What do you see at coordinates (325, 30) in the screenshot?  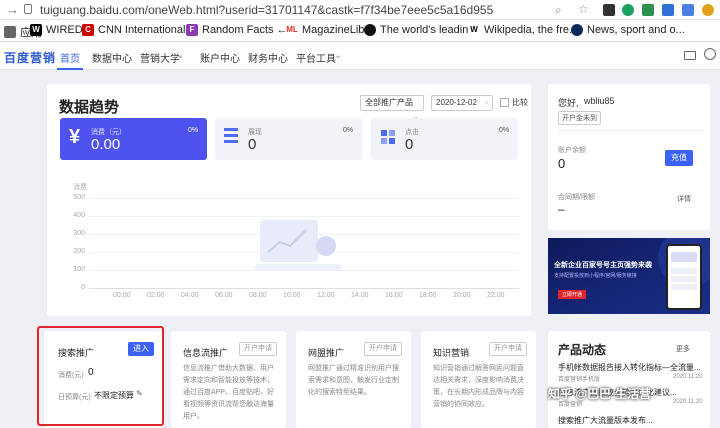 I see `bookmark-magazinelib: ML MagazineLib` at bounding box center [325, 30].